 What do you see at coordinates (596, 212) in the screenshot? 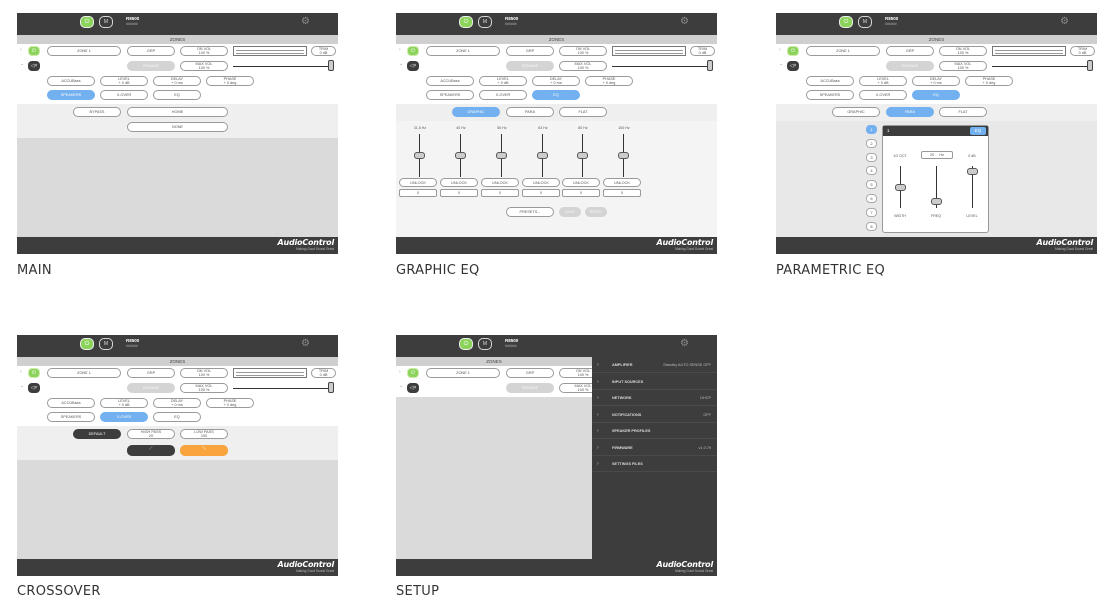
I see `reset-button: RESET` at bounding box center [596, 212].